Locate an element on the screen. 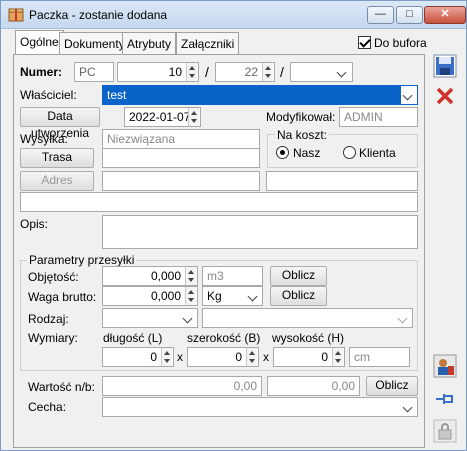 The height and width of the screenshot is (451, 467). tab-ogolne: Ogólne is located at coordinates (39, 42).